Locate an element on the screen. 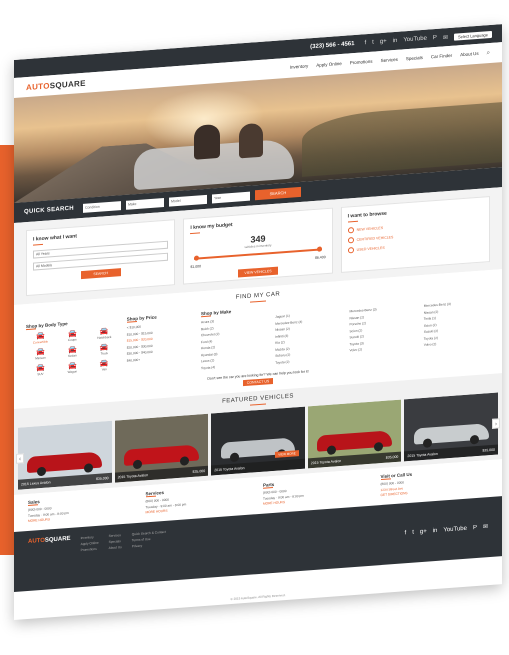  condition-select: Condition is located at coordinates (101, 206).